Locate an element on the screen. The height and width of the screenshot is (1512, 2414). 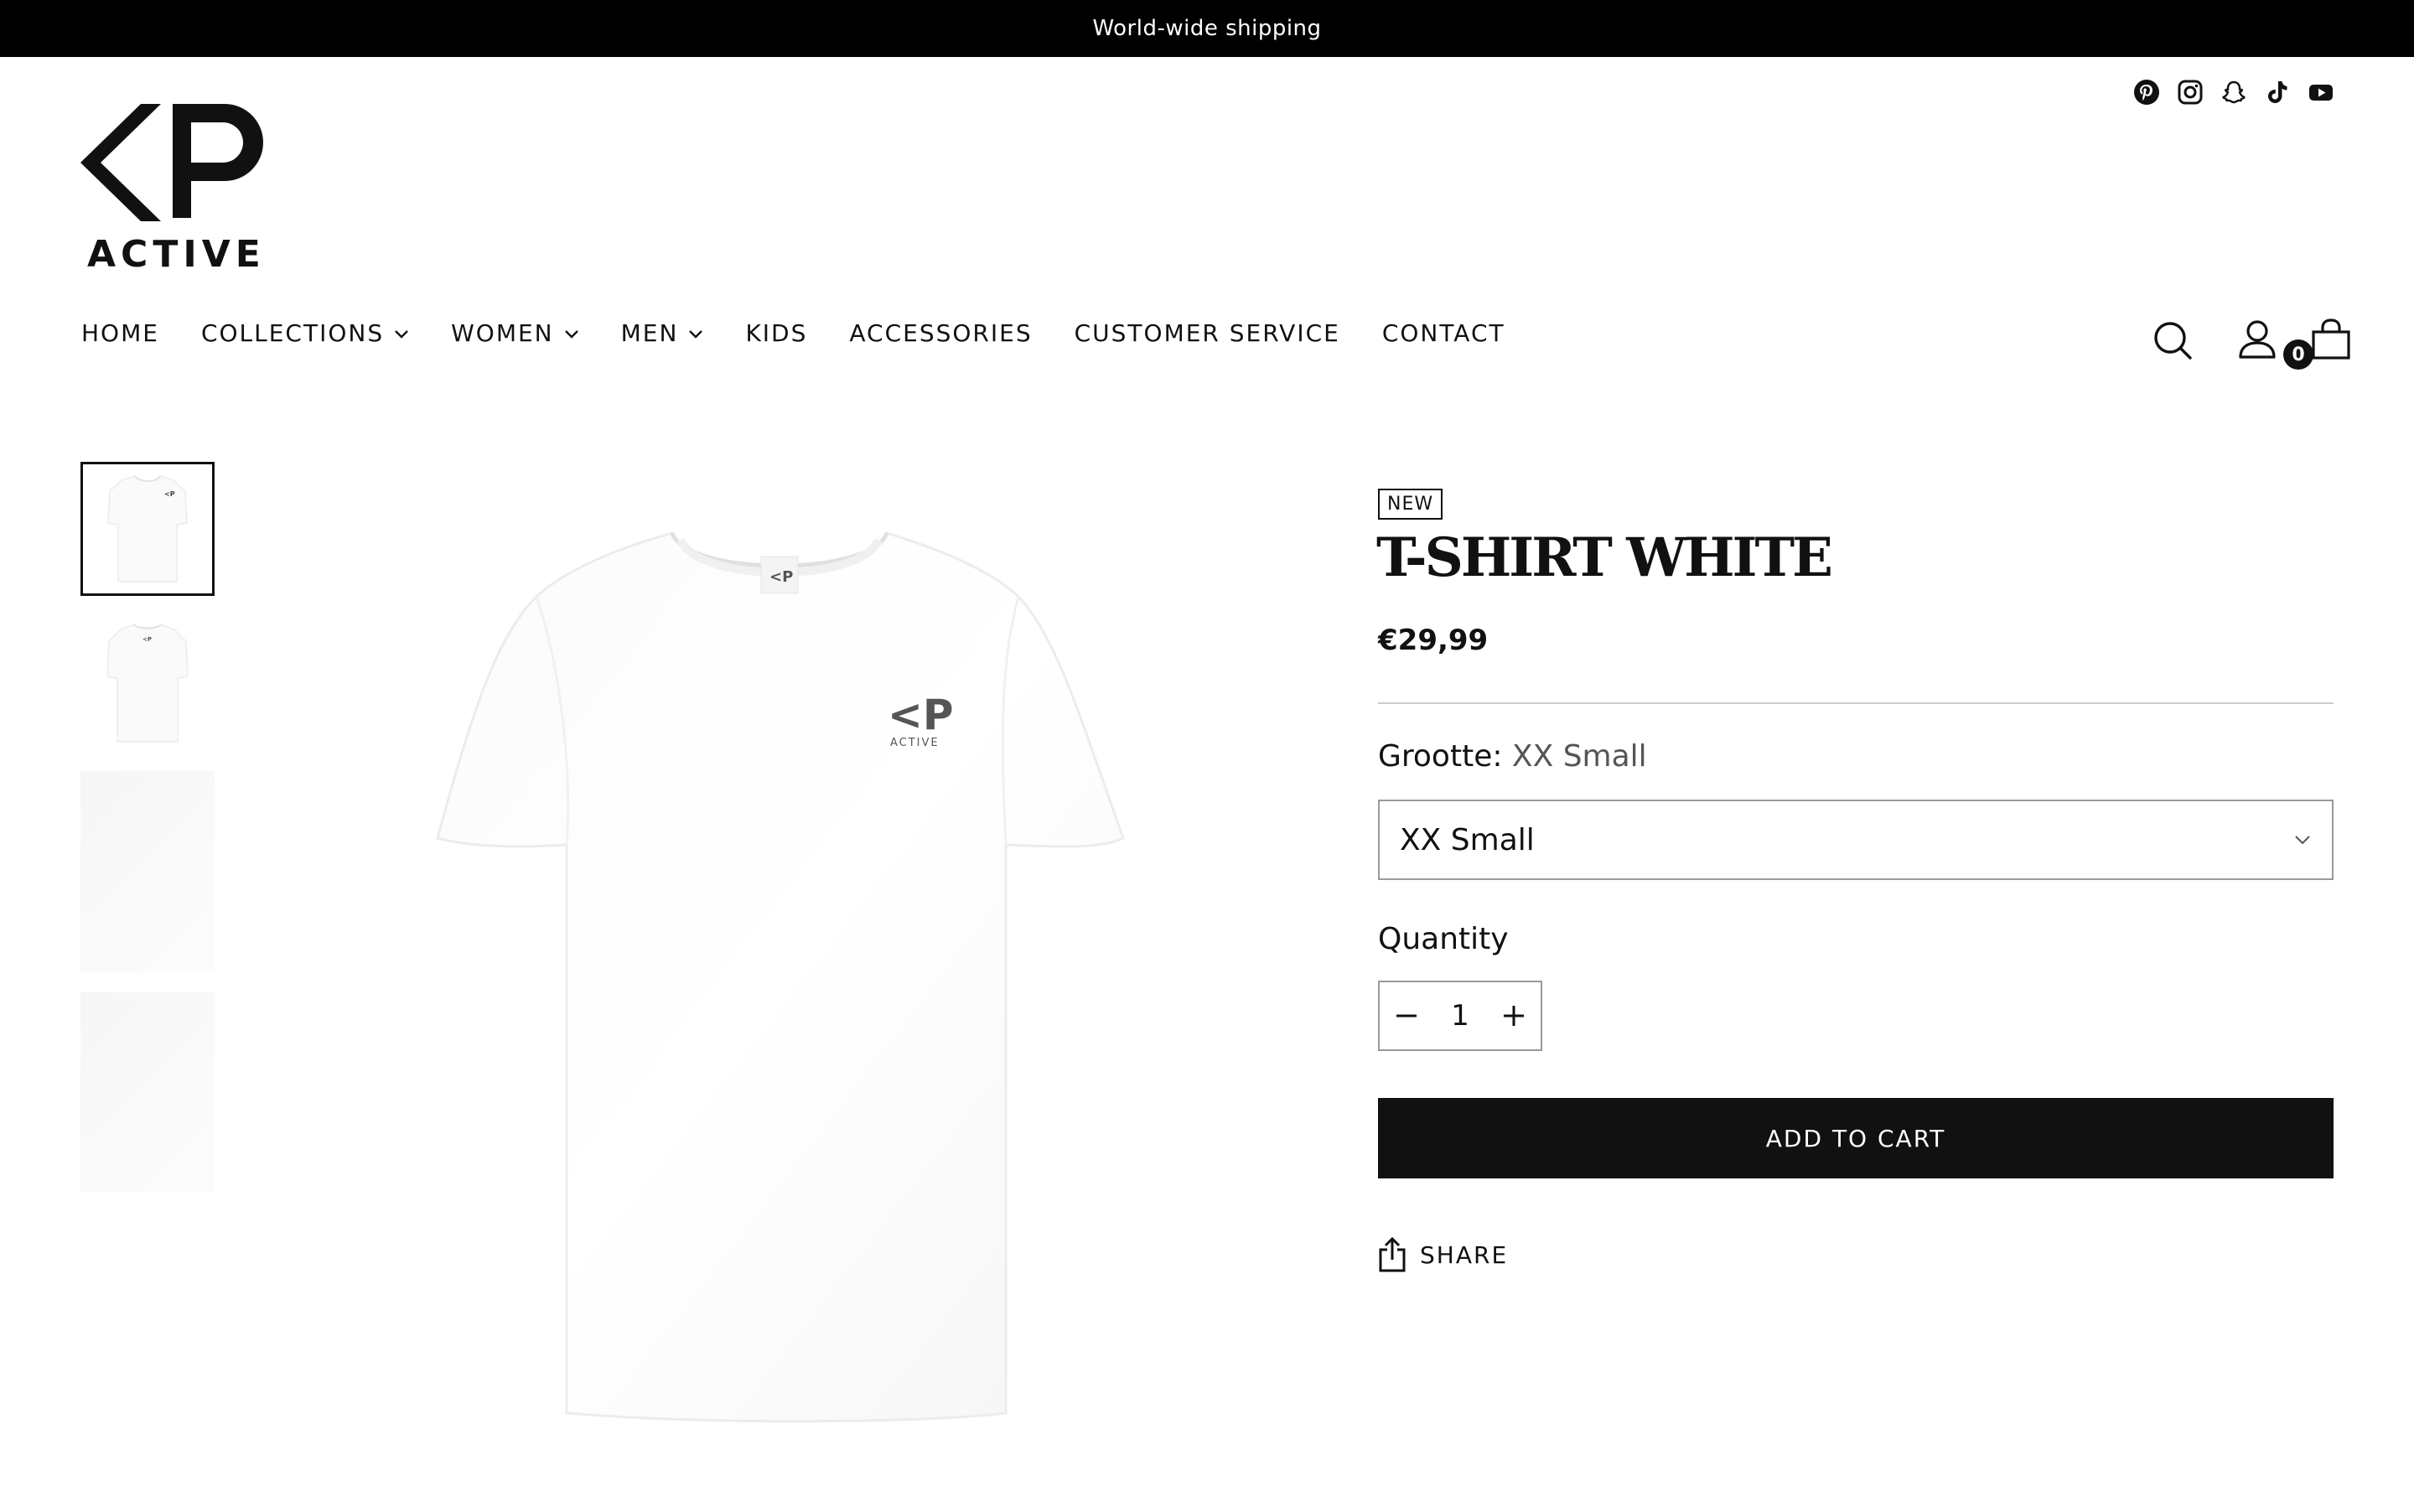
announcement-bar: World-wide shipping is located at coordinates (1207, 28).